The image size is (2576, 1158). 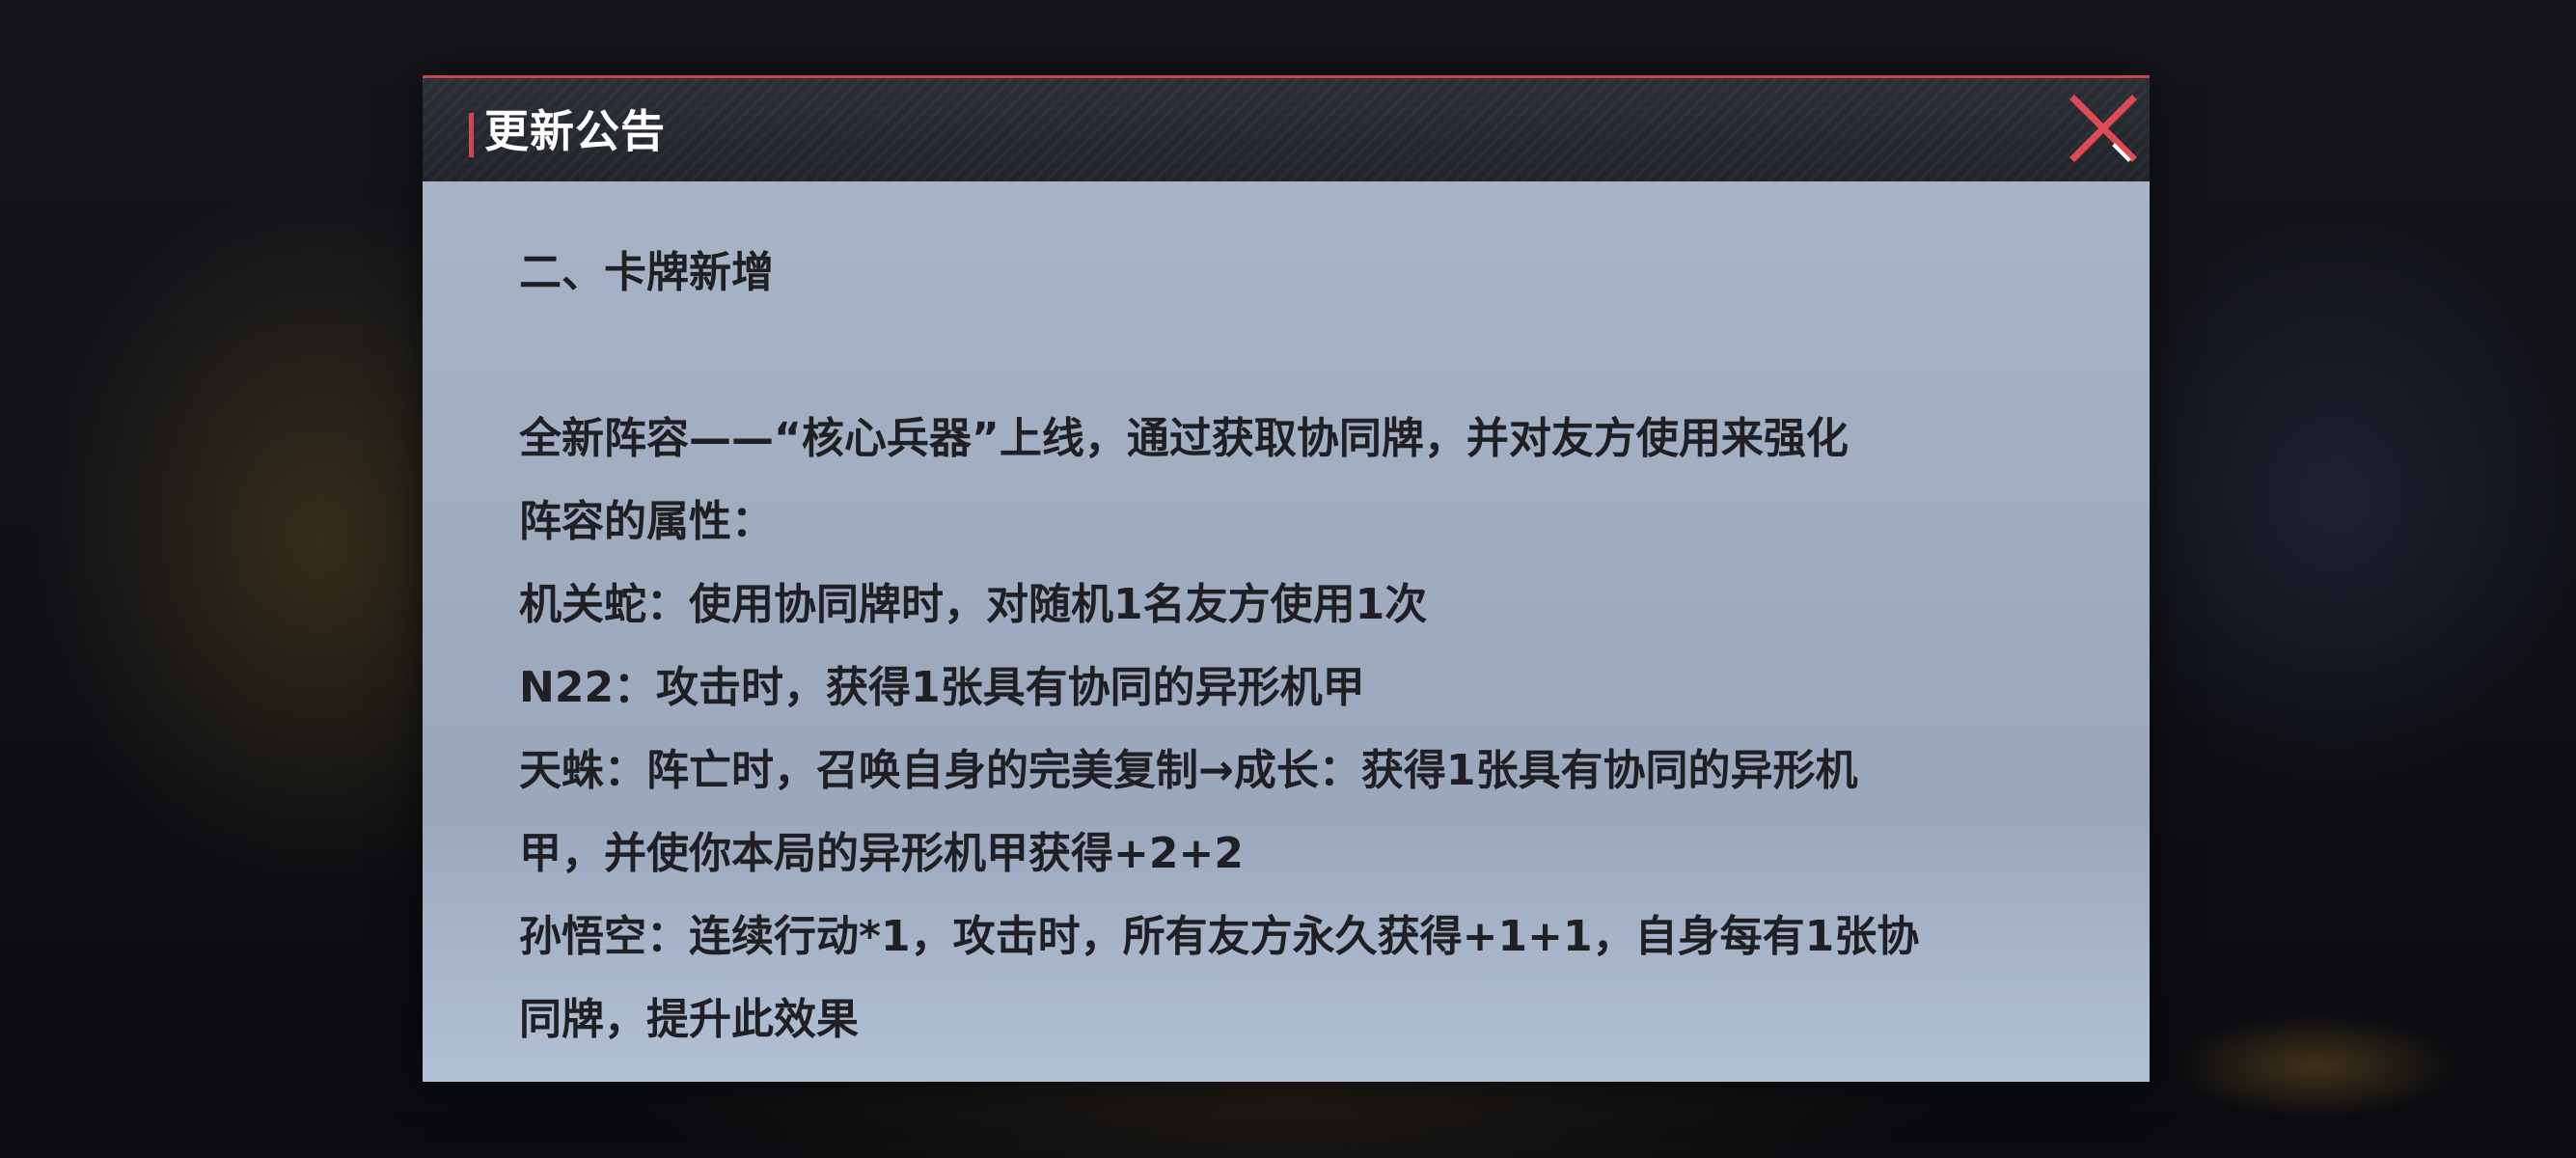 What do you see at coordinates (689, 1019) in the screenshot?
I see `content-line: 同牌，提升此效果` at bounding box center [689, 1019].